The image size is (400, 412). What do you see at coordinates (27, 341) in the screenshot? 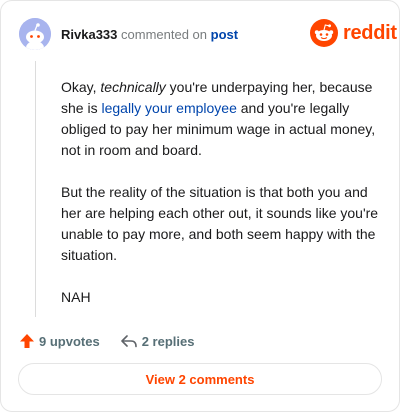
I see `upvote-arrow-icon` at bounding box center [27, 341].